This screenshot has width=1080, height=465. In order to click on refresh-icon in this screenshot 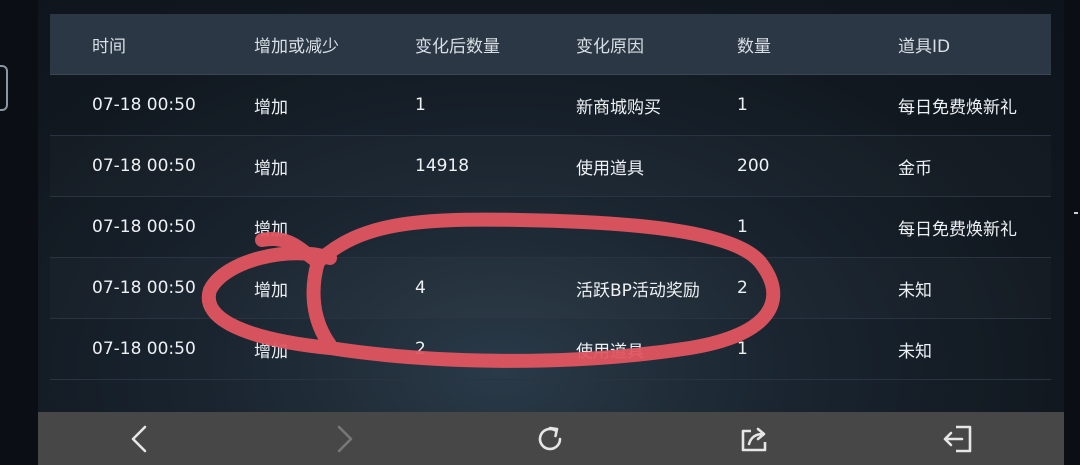, I will do `click(550, 438)`.